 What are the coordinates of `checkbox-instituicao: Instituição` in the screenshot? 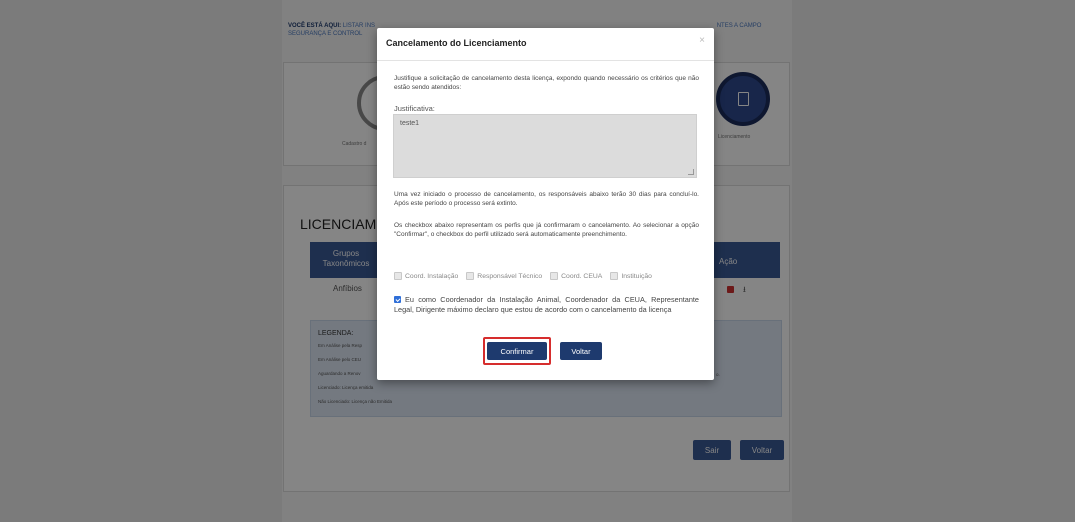 It's located at (631, 276).